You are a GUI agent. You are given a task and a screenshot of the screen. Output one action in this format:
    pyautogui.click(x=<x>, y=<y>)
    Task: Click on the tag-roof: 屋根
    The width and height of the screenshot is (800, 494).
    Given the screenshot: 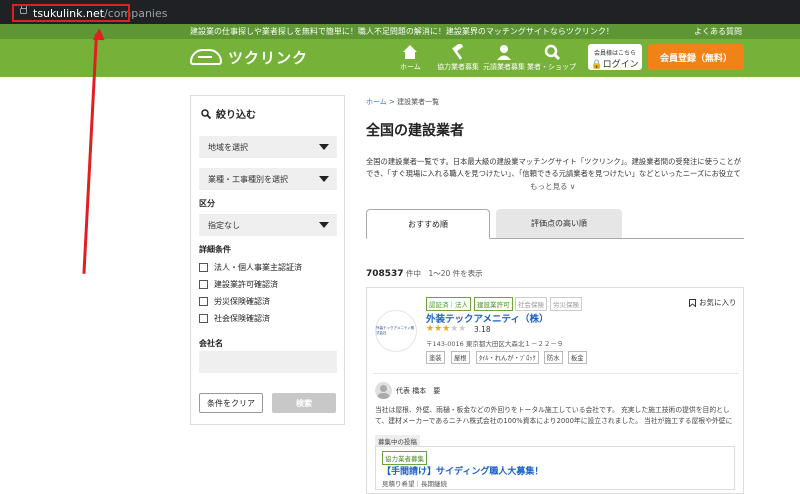 What is the action you would take?
    pyautogui.click(x=460, y=357)
    